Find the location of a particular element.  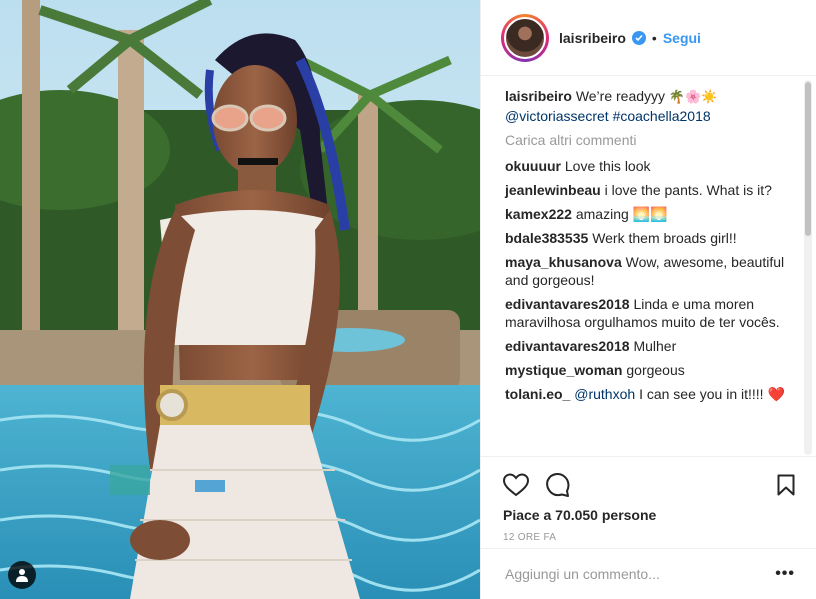

caption-emojis: 🌴🌸☀️ is located at coordinates (693, 97).